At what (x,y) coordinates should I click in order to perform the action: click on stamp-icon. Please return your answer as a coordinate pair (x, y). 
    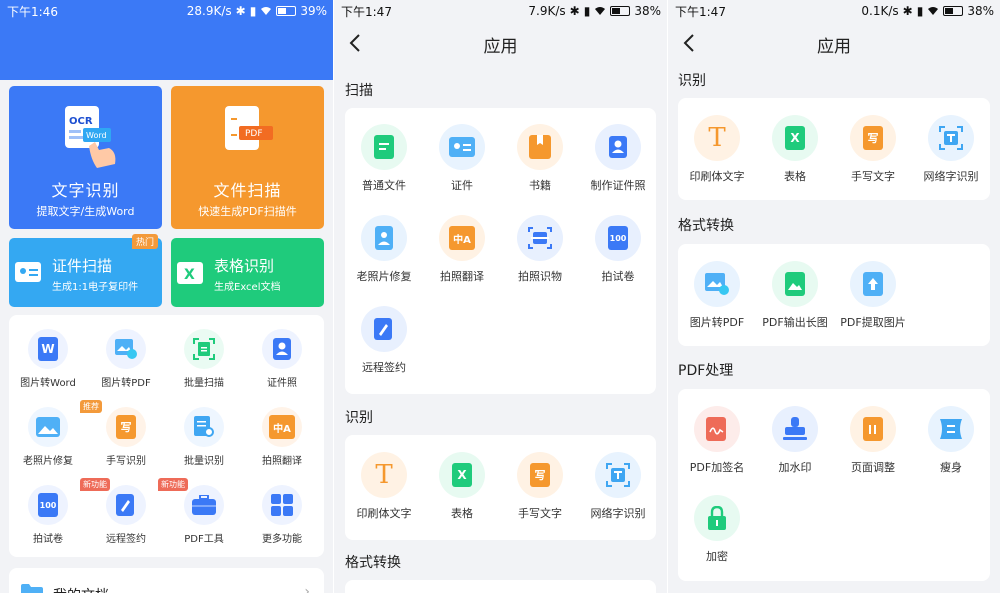
    Looking at the image, I should click on (795, 429).